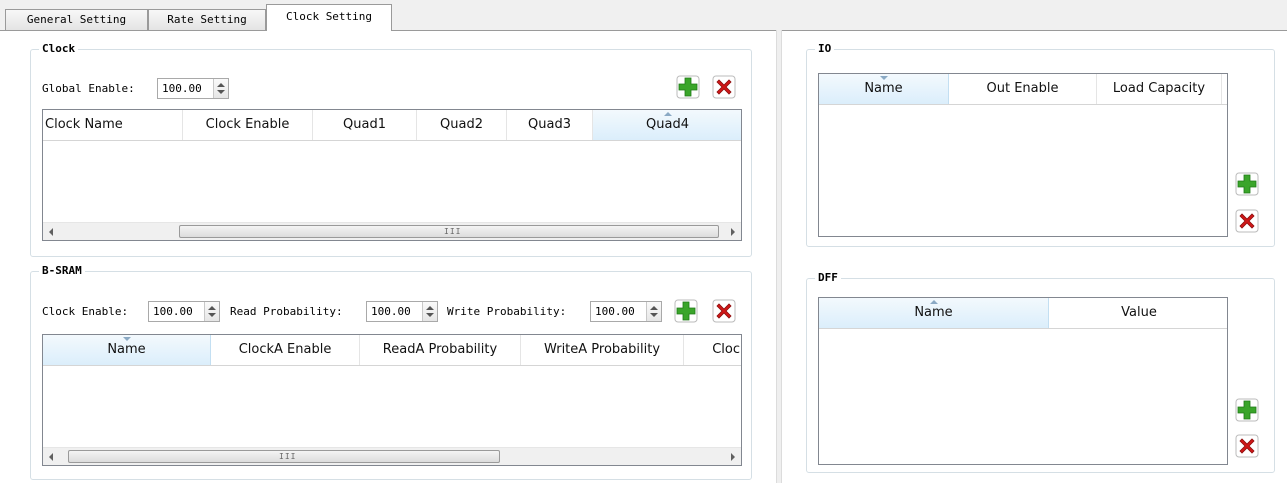 This screenshot has width=1287, height=483. Describe the element at coordinates (724, 311) in the screenshot. I see `remove-bsram-button` at that location.